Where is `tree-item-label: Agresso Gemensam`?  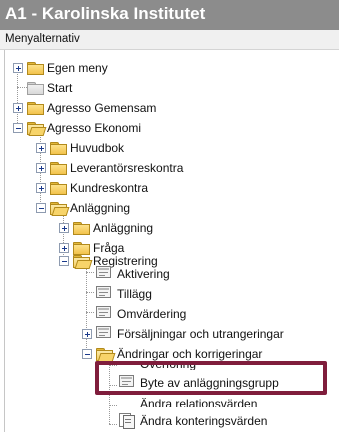
tree-item-label: Agresso Gemensam is located at coordinates (102, 108).